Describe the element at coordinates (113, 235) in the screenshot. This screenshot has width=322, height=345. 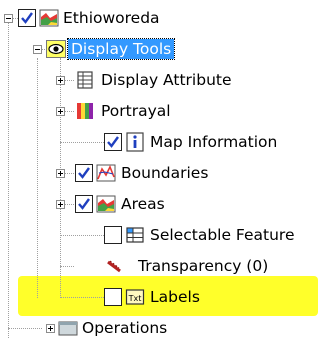
I see `checkbox-selectable-feature` at that location.